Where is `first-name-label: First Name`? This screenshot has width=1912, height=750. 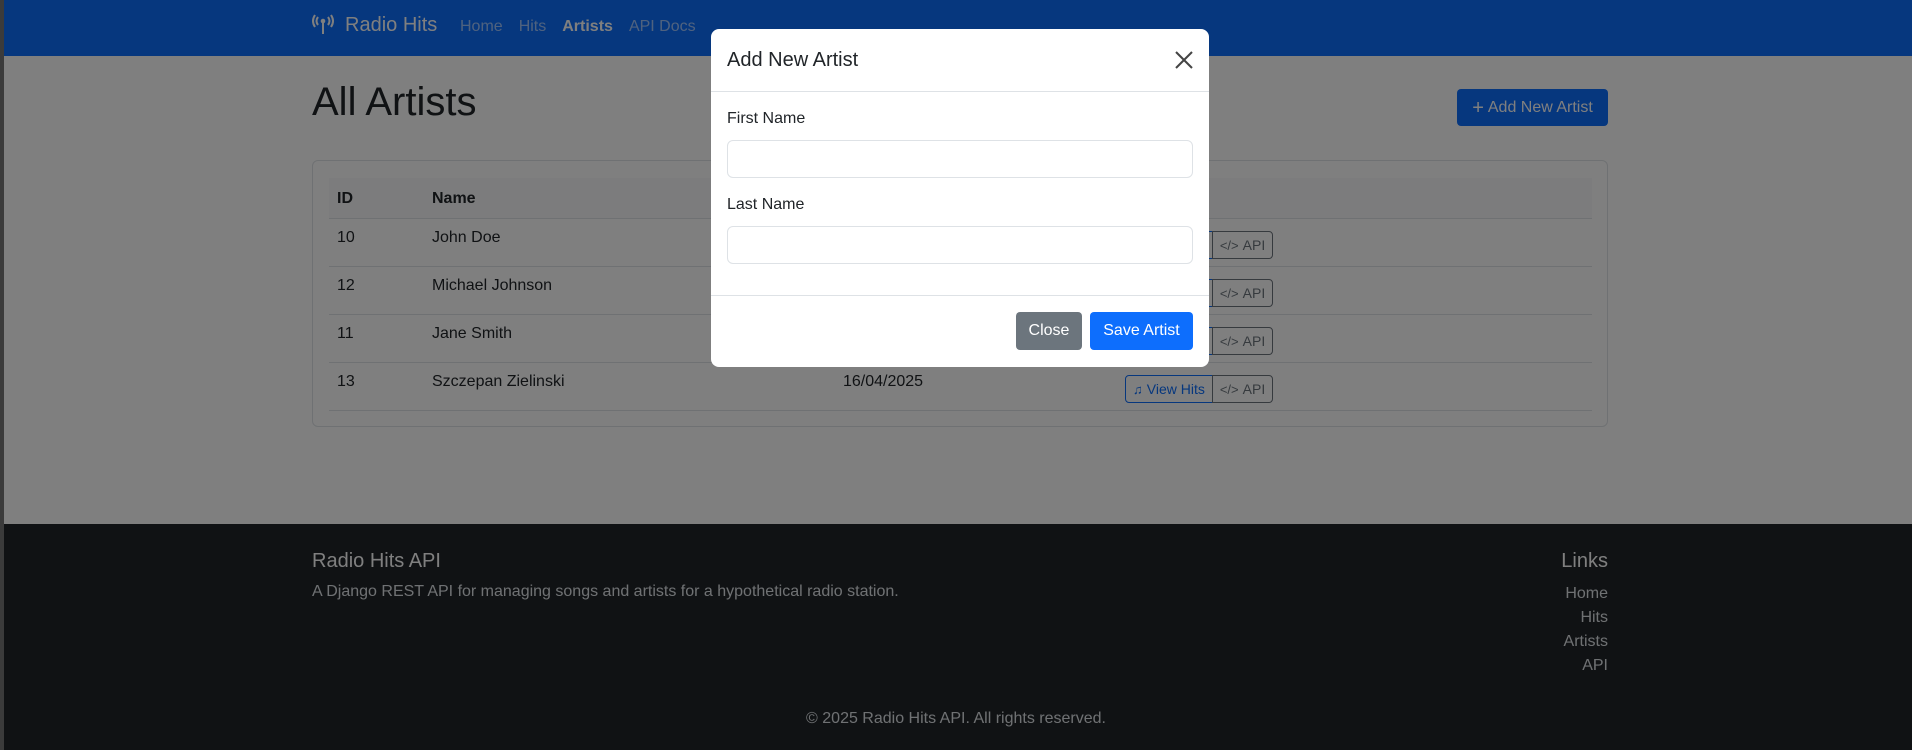 first-name-label: First Name is located at coordinates (766, 118).